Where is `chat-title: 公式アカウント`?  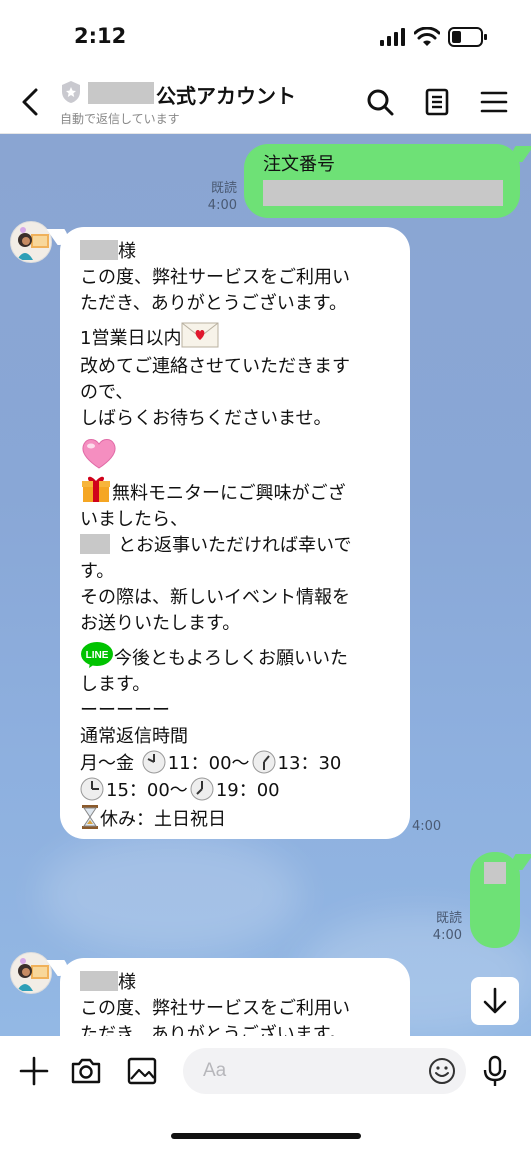
chat-title: 公式アカウント is located at coordinates (226, 96).